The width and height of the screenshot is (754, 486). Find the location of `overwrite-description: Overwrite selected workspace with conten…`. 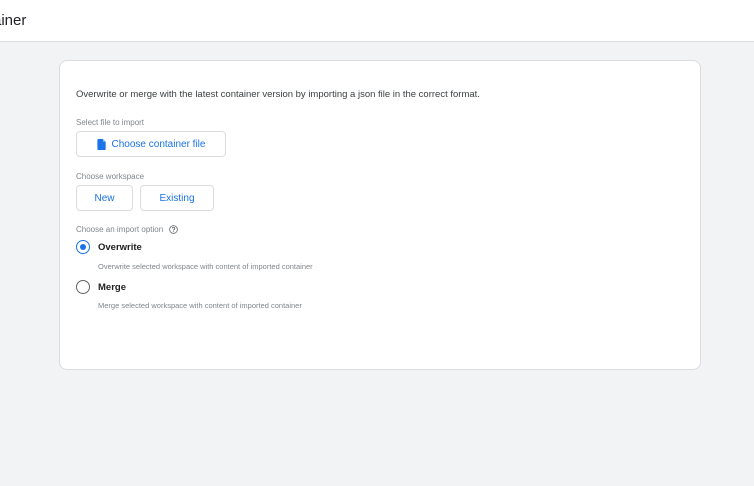

overwrite-description: Overwrite selected workspace with conten… is located at coordinates (205, 266).